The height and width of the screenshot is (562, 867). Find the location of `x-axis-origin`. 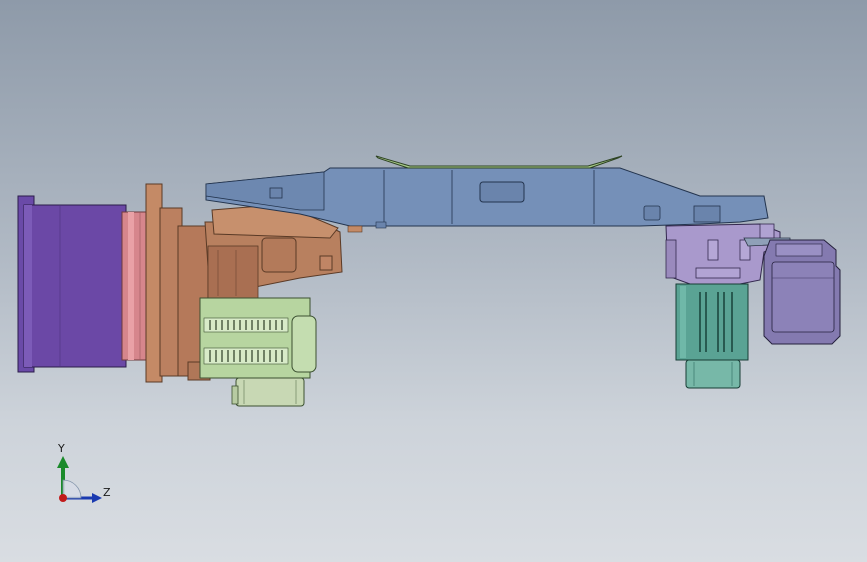

x-axis-origin is located at coordinates (63, 498).